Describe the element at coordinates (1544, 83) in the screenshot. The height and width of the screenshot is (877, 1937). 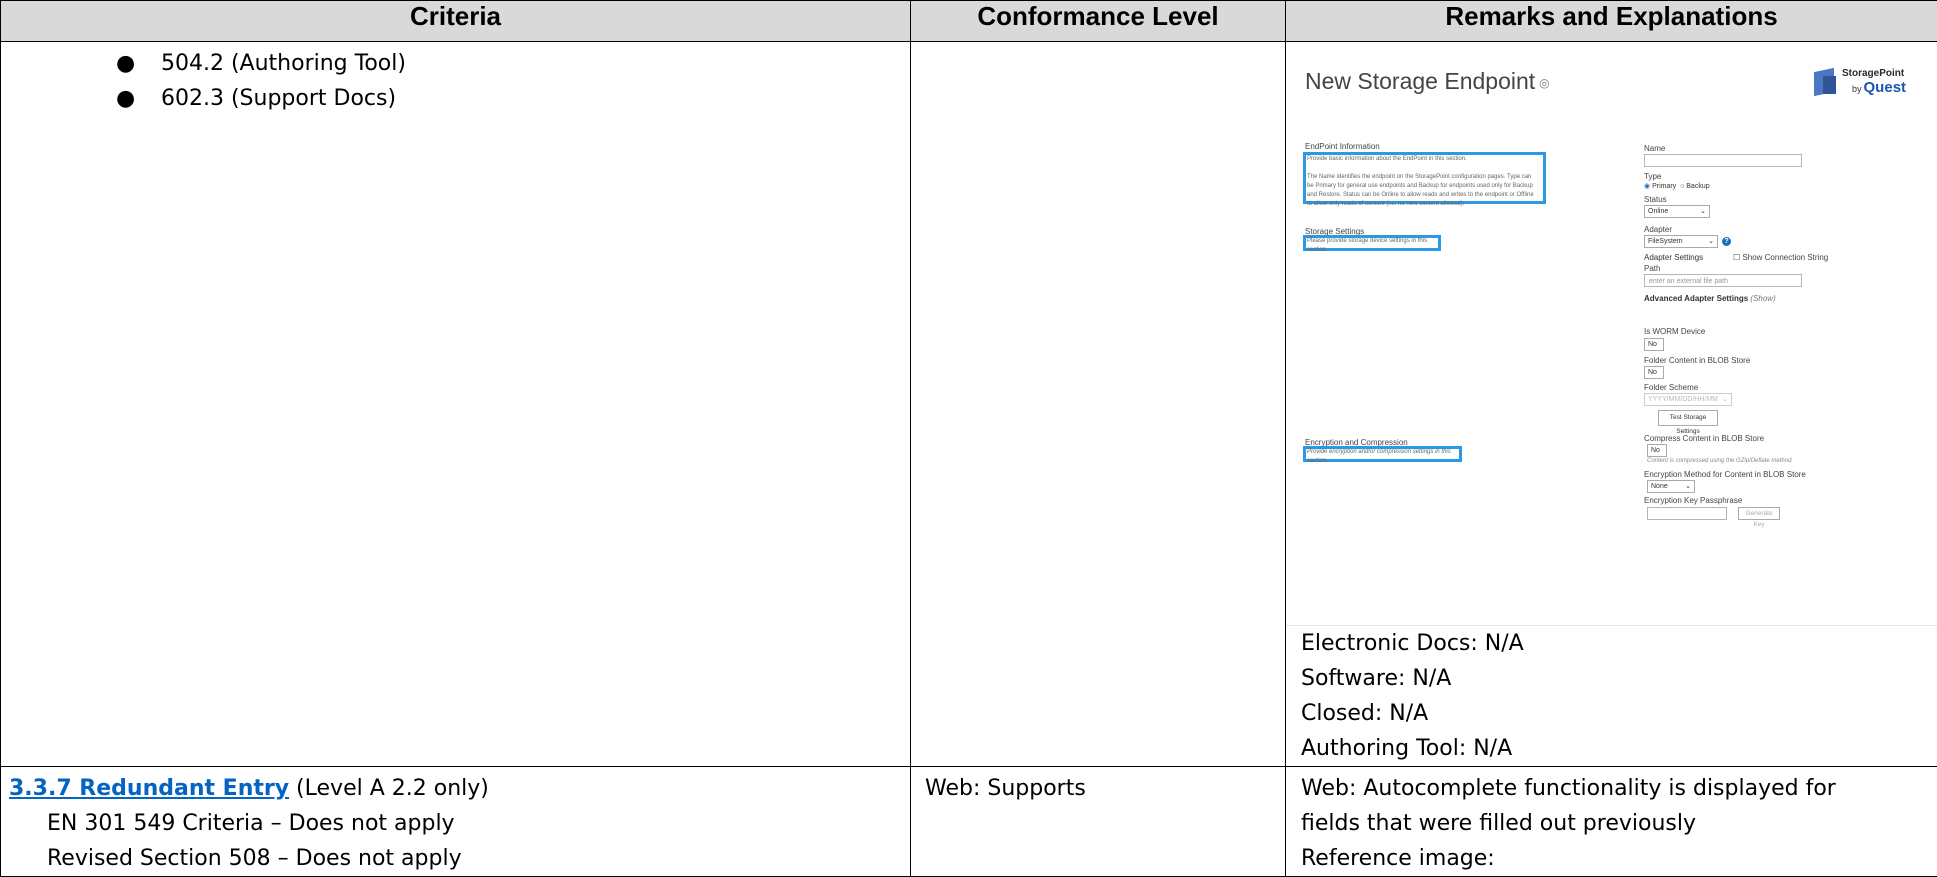
I see `info-icon: ◎` at that location.